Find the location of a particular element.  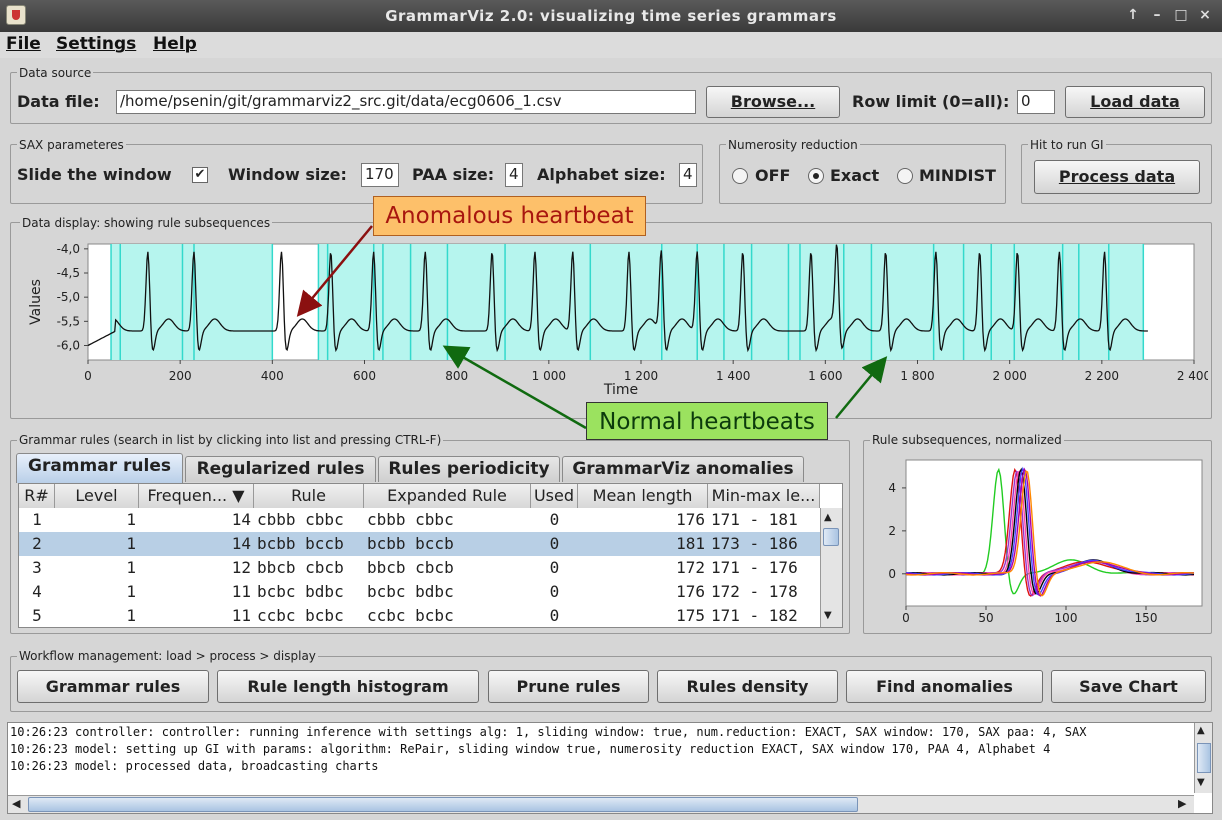

log-scroll-up-icon: ▲ is located at coordinates (1201, 730).